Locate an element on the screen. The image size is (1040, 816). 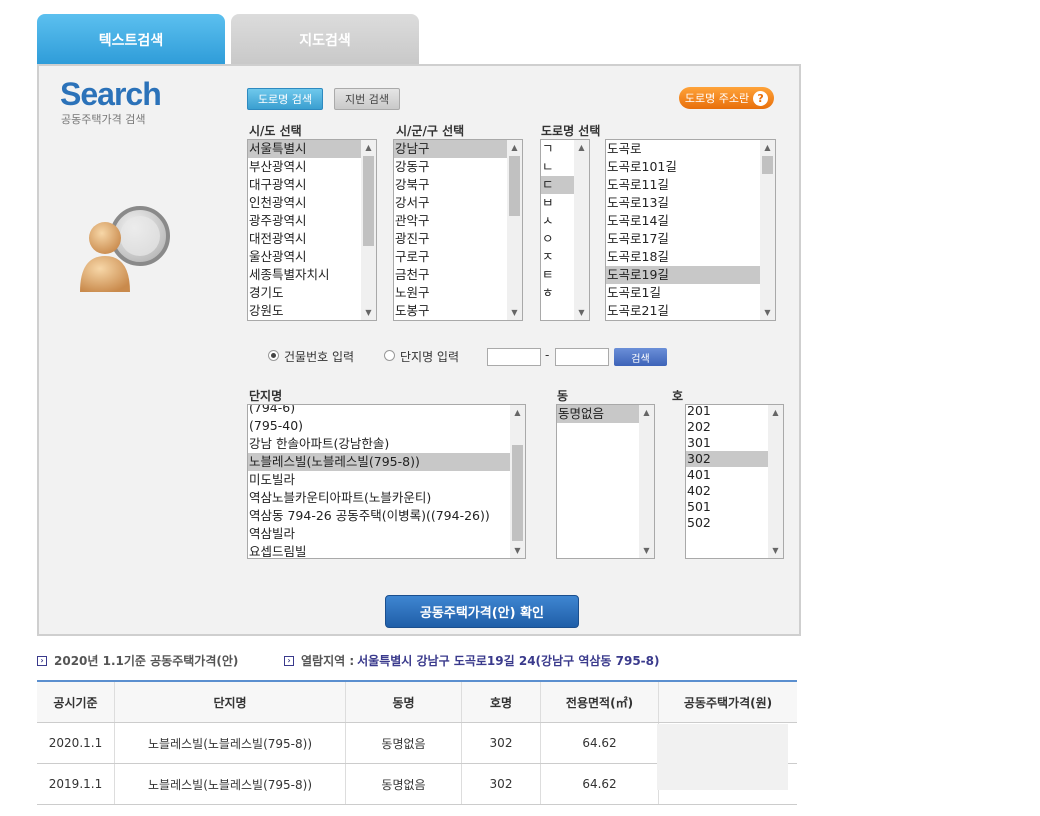
complex-name-radio is located at coordinates (389, 355).